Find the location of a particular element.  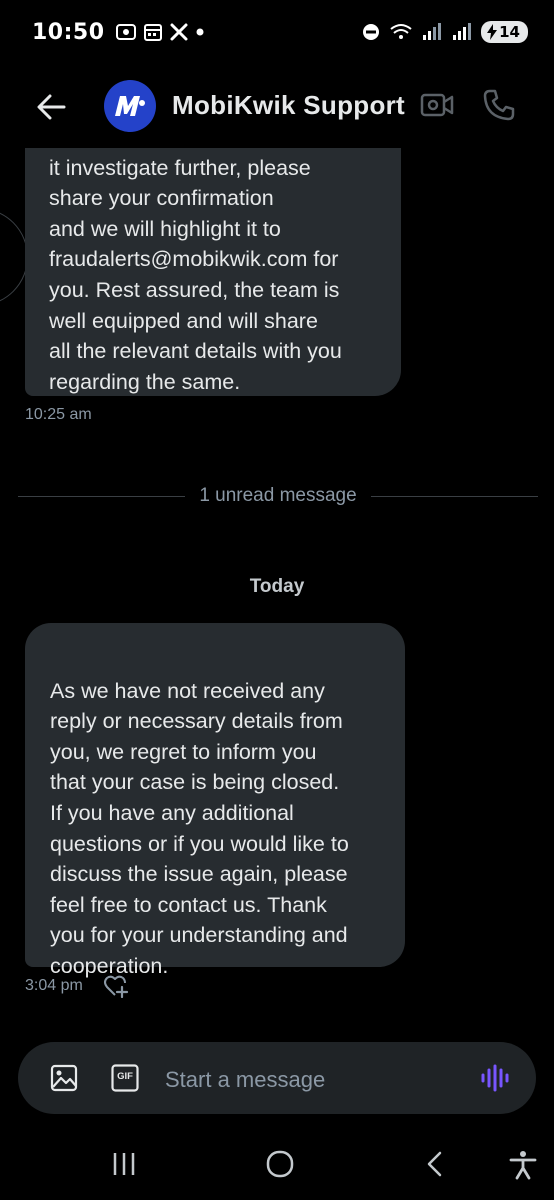

heart-plus-icon is located at coordinates (116, 987).